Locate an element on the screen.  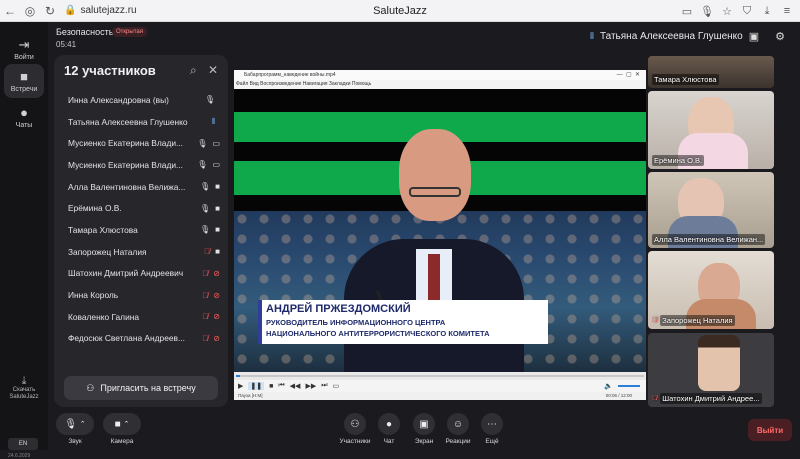
participant-row: Шатохин Дмитрий Андреевич 🎙̸ ⊘ is located at coordinates (141, 274).